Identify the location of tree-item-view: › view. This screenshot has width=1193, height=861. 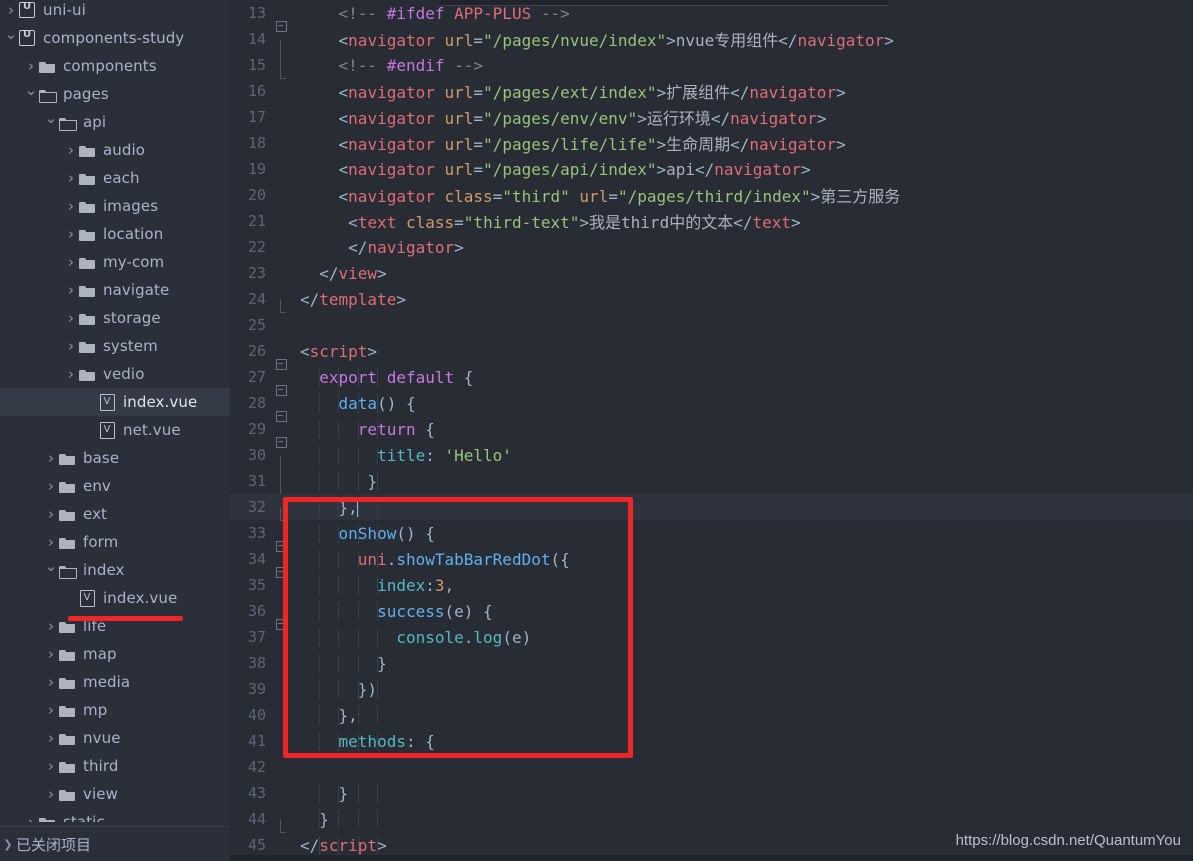
(115, 794).